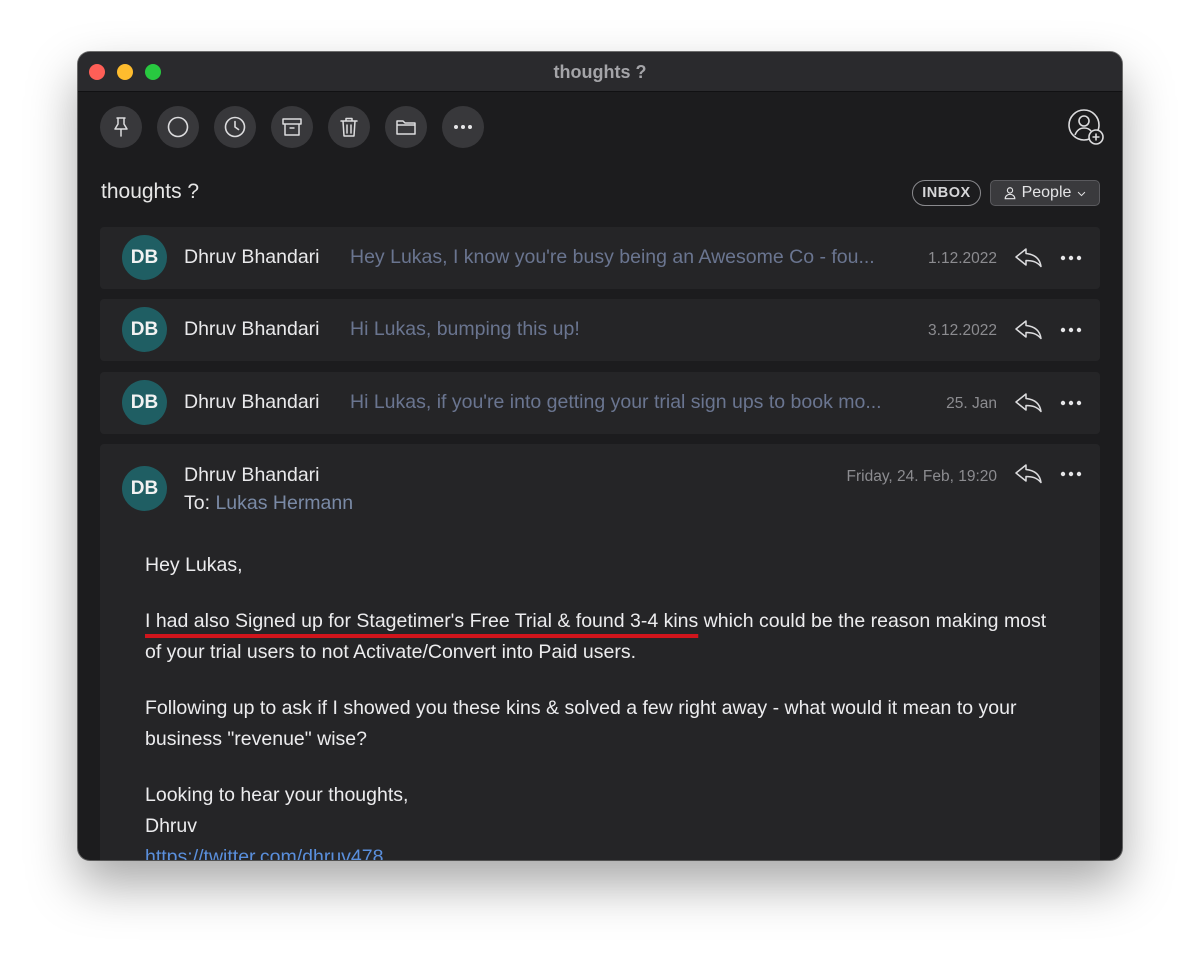 The width and height of the screenshot is (1200, 964). I want to click on folder-icon, so click(406, 127).